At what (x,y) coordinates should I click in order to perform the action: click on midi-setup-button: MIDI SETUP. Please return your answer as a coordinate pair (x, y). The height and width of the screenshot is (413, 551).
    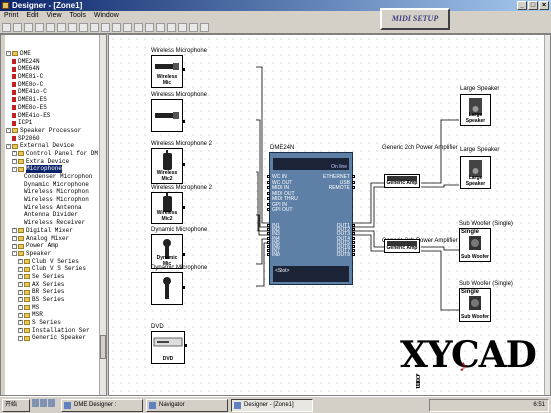
    Looking at the image, I should click on (415, 19).